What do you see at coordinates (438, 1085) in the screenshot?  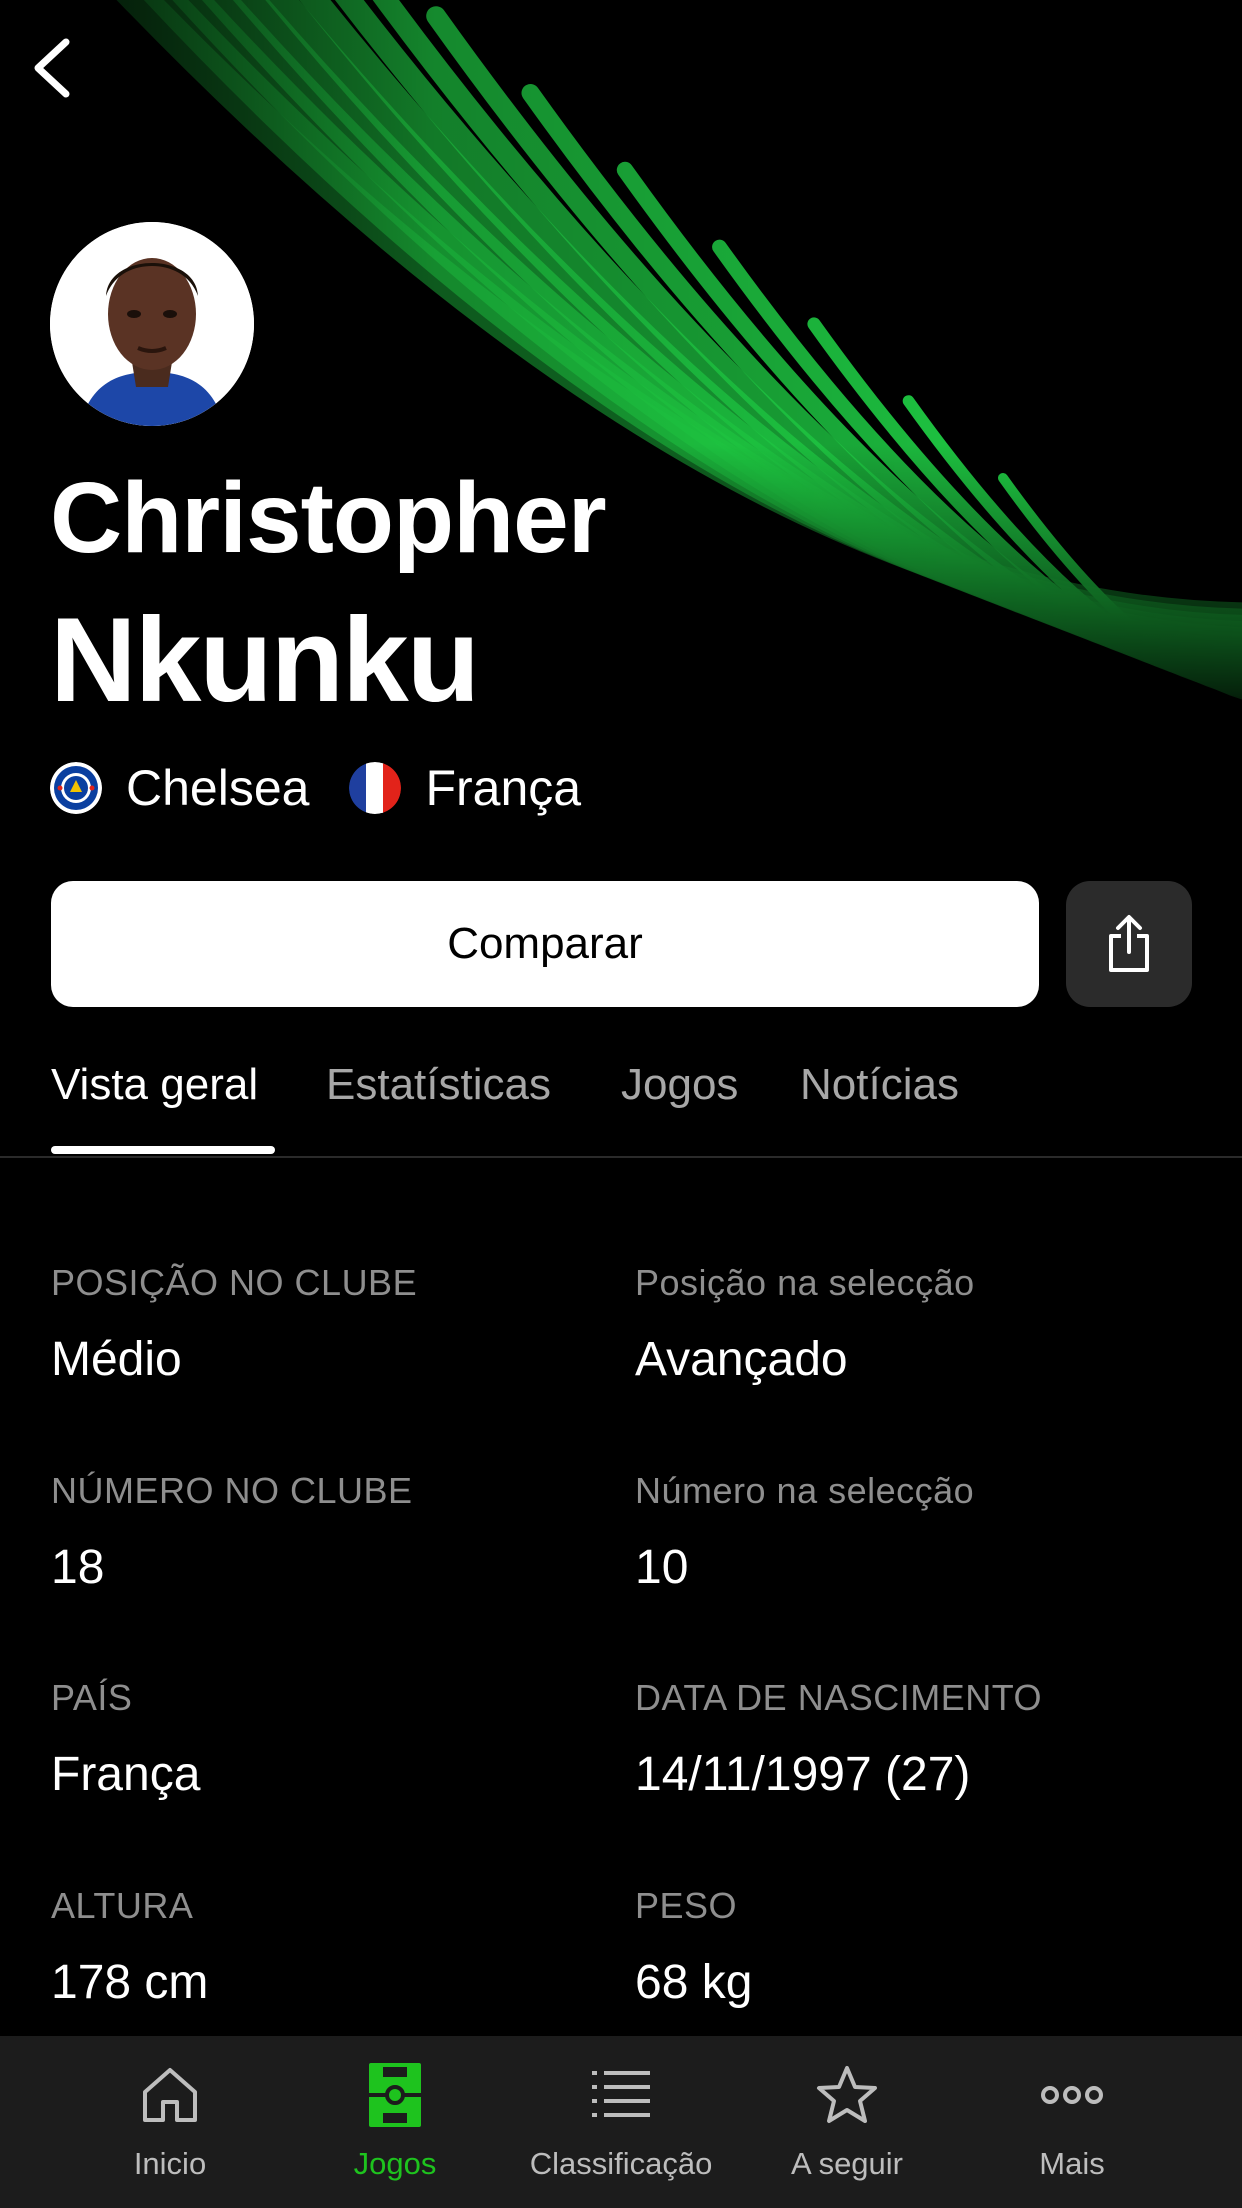 I see `tab-statistics: Estatísticas` at bounding box center [438, 1085].